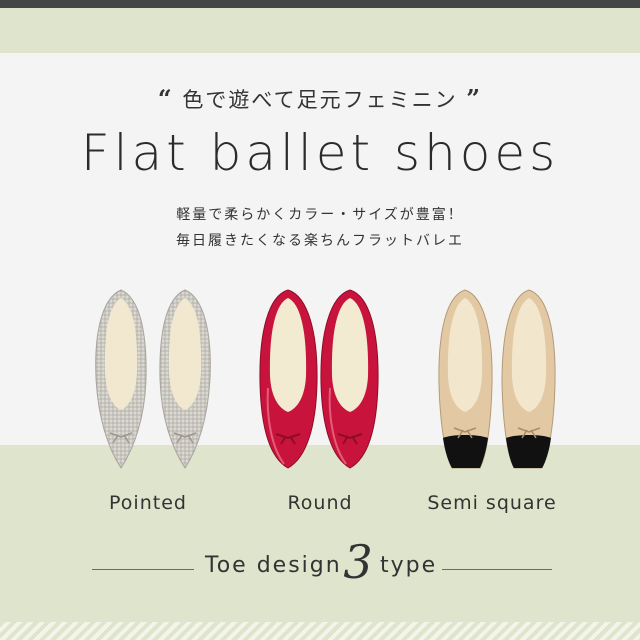 The width and height of the screenshot is (640, 640). Describe the element at coordinates (497, 379) in the screenshot. I see `semi-square-shoe-image` at that location.